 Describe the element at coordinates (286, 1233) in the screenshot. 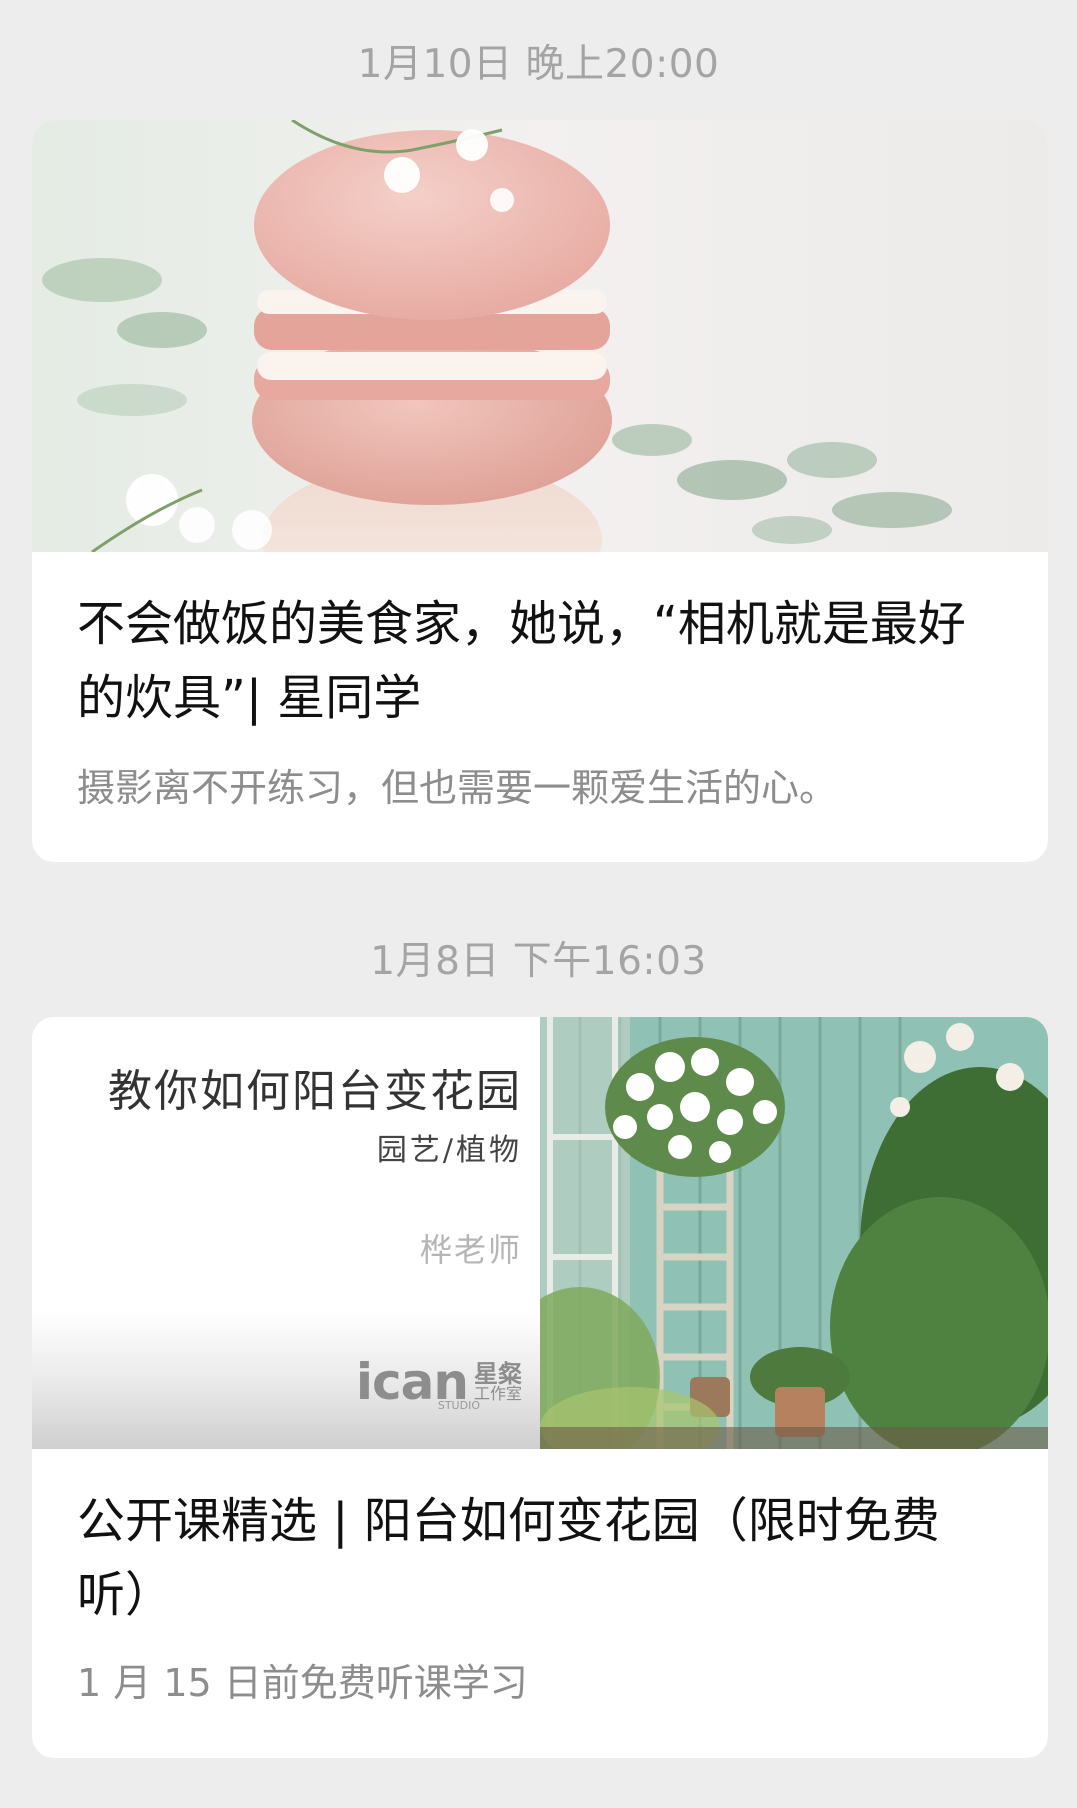

I see `course-cover-text-panel: 教你如何阳台变花园 园艺/植物 桦老师 ican 星粲 工作室 STUDIO` at that location.